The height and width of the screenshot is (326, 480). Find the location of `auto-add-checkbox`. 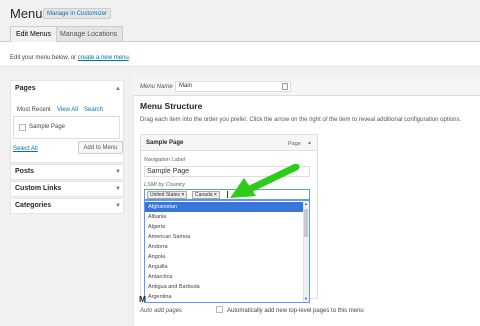

auto-add-checkbox is located at coordinates (219, 309).